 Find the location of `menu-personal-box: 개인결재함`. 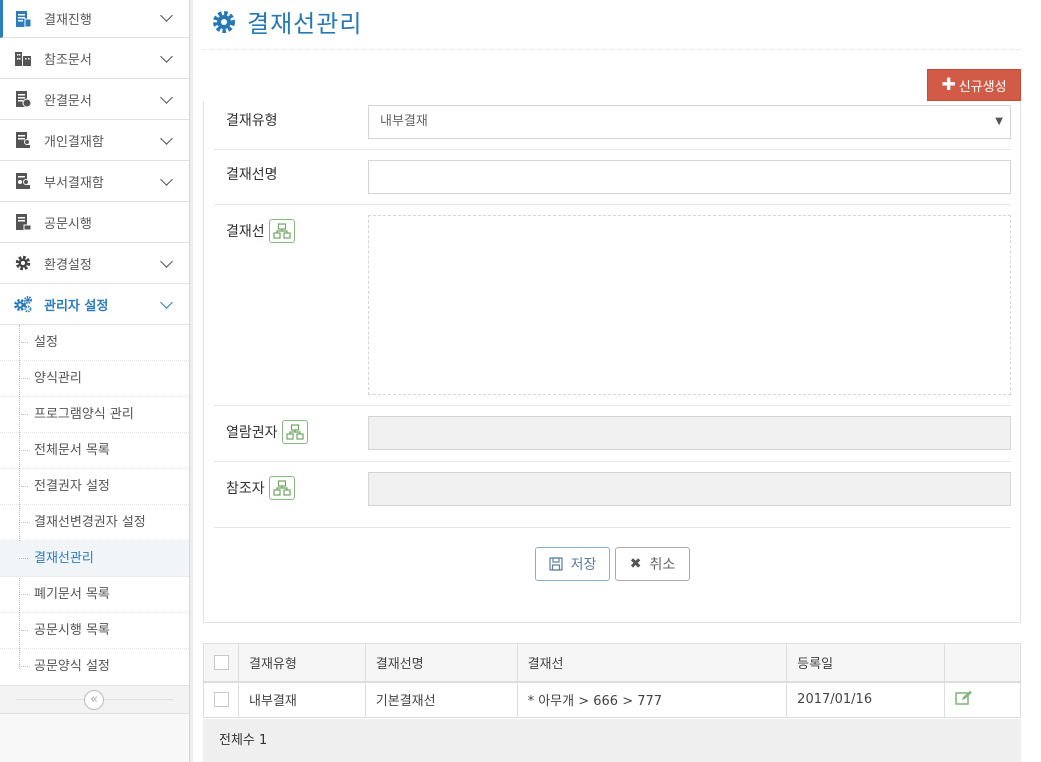

menu-personal-box: 개인결재함 is located at coordinates (94, 140).